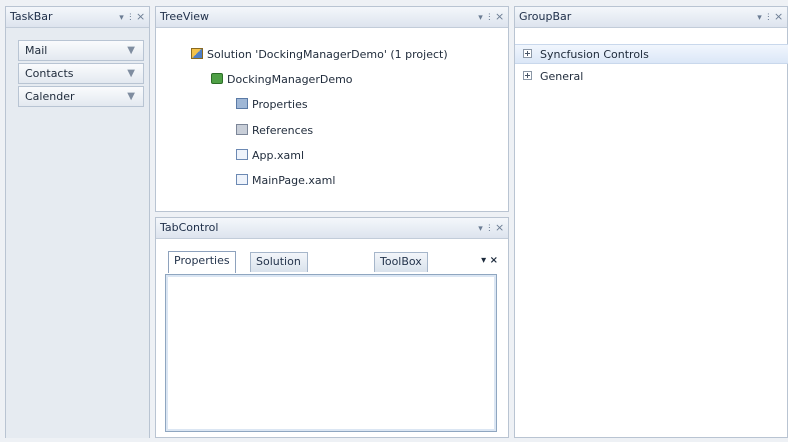 The width and height of the screenshot is (788, 442). What do you see at coordinates (562, 76) in the screenshot?
I see `group-label: General` at bounding box center [562, 76].